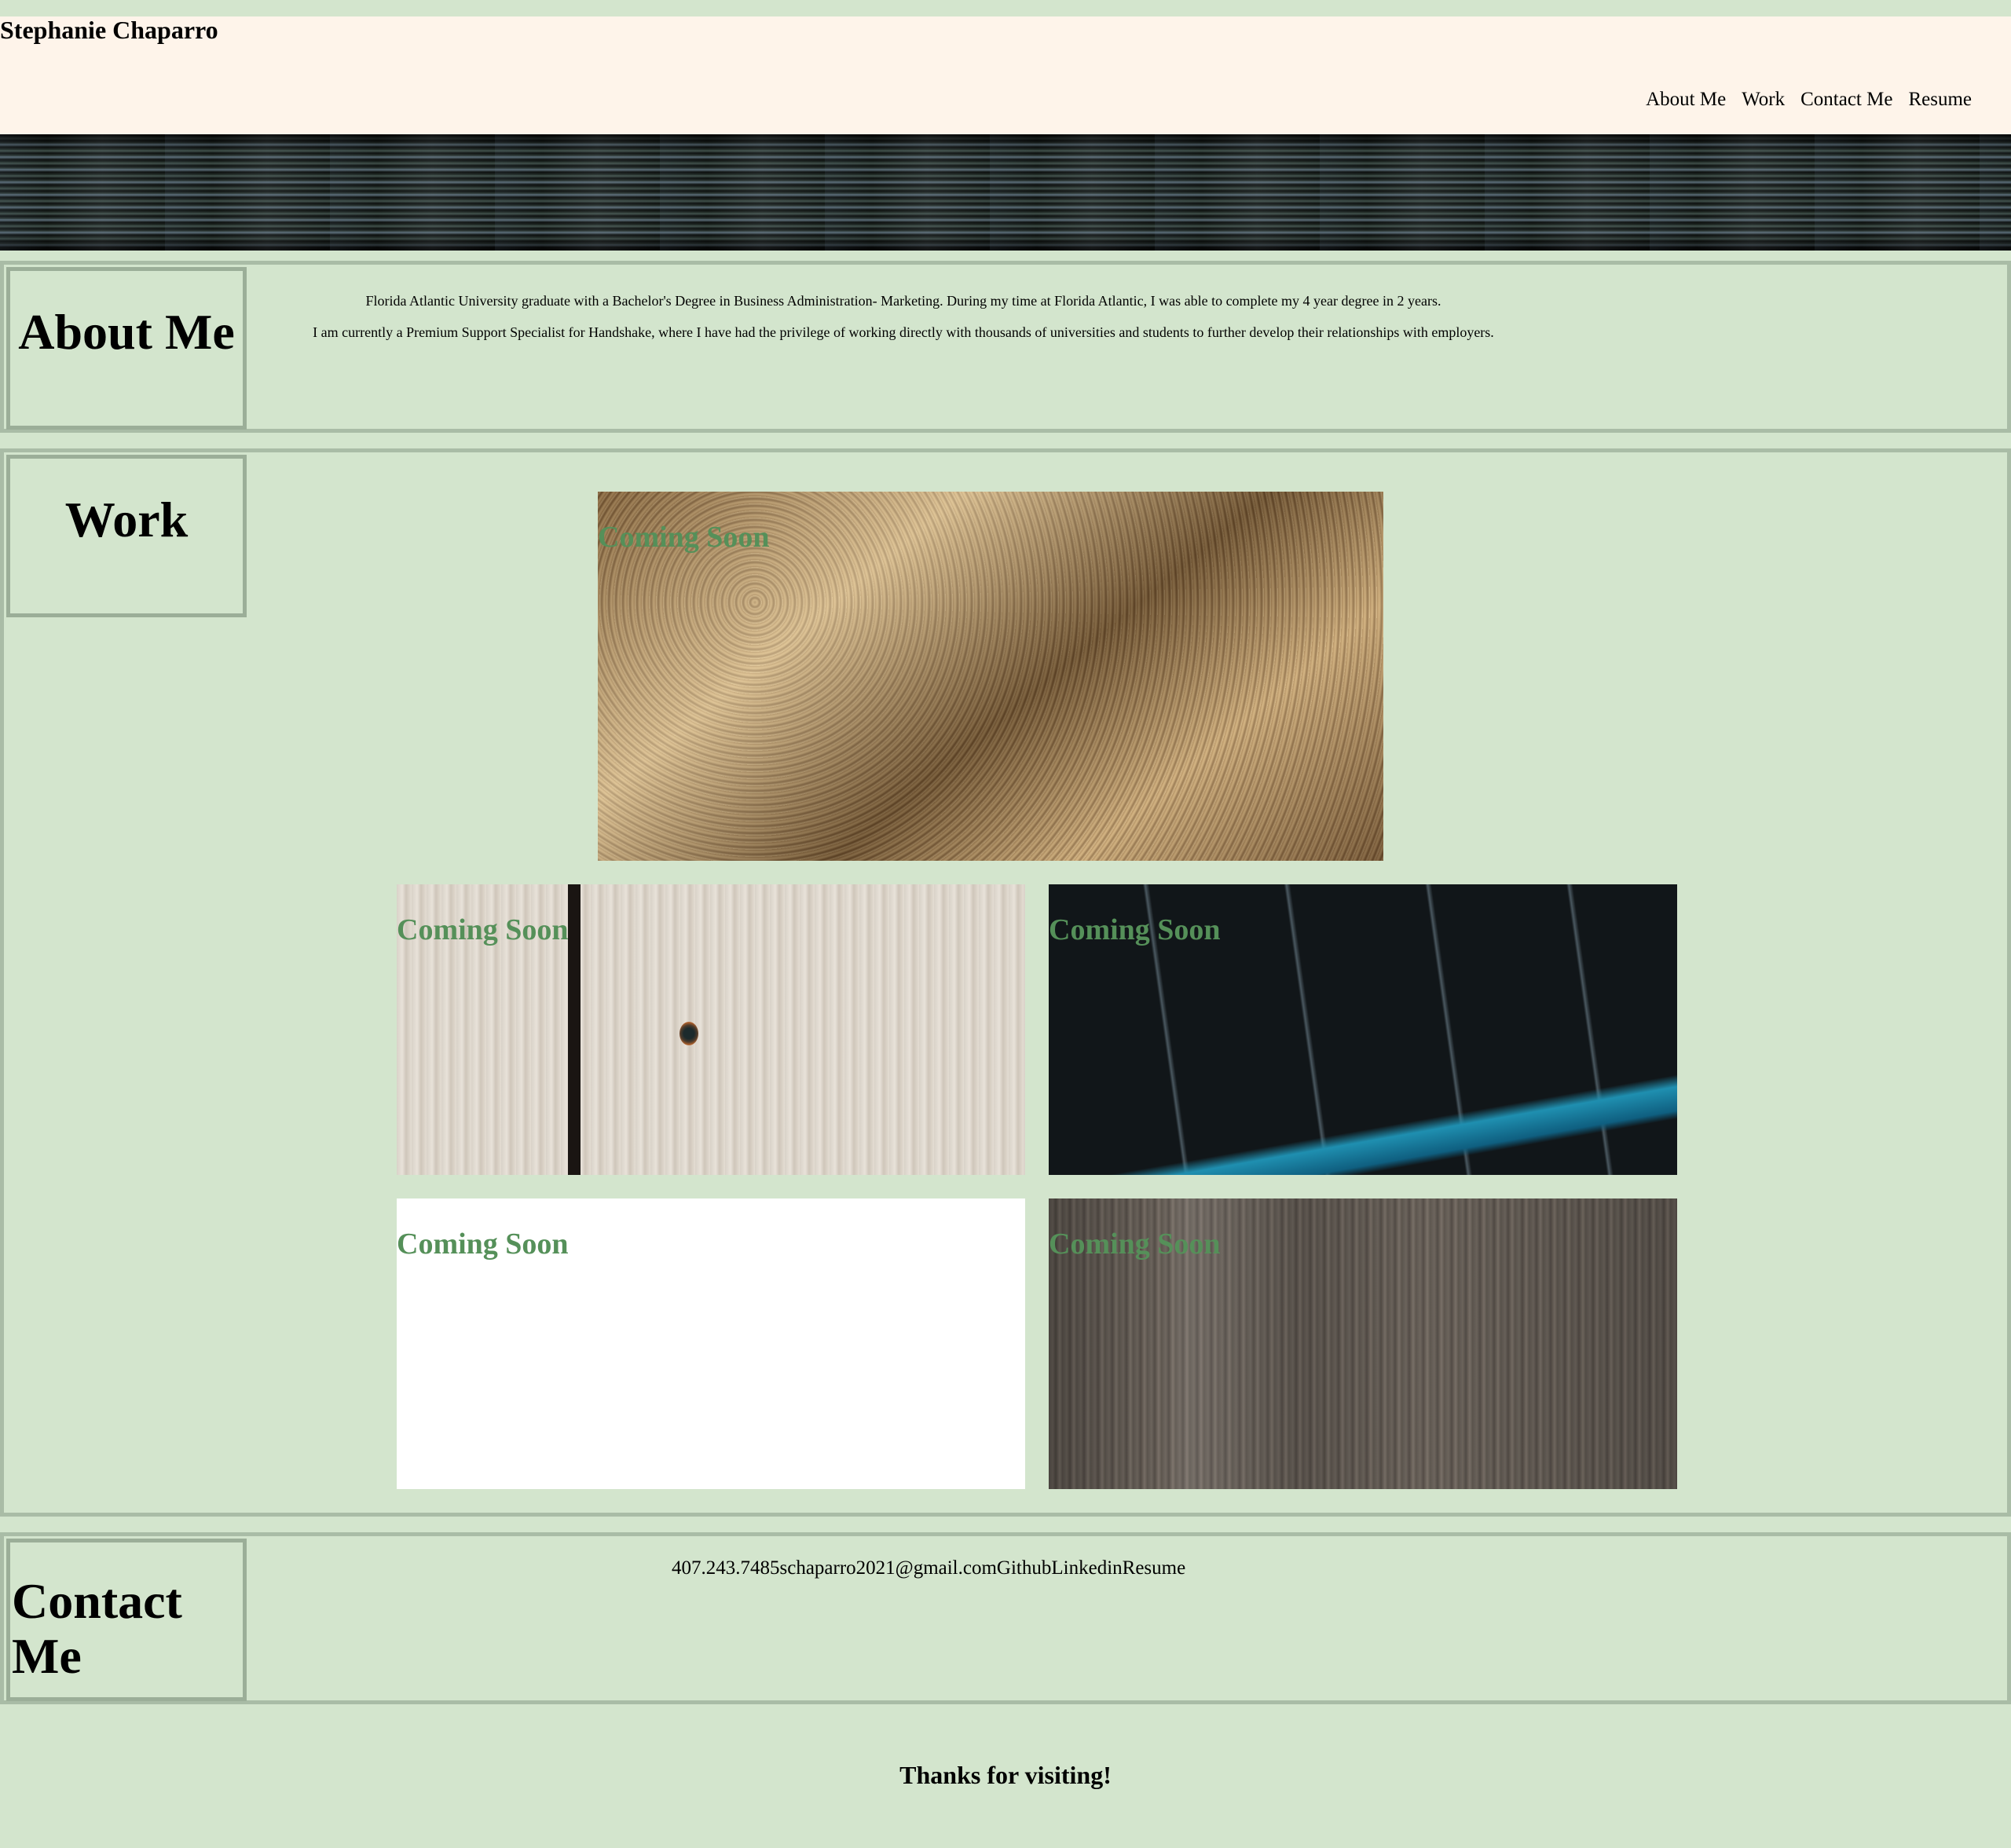  What do you see at coordinates (1024, 1568) in the screenshot?
I see `contact-github-link: Github` at bounding box center [1024, 1568].